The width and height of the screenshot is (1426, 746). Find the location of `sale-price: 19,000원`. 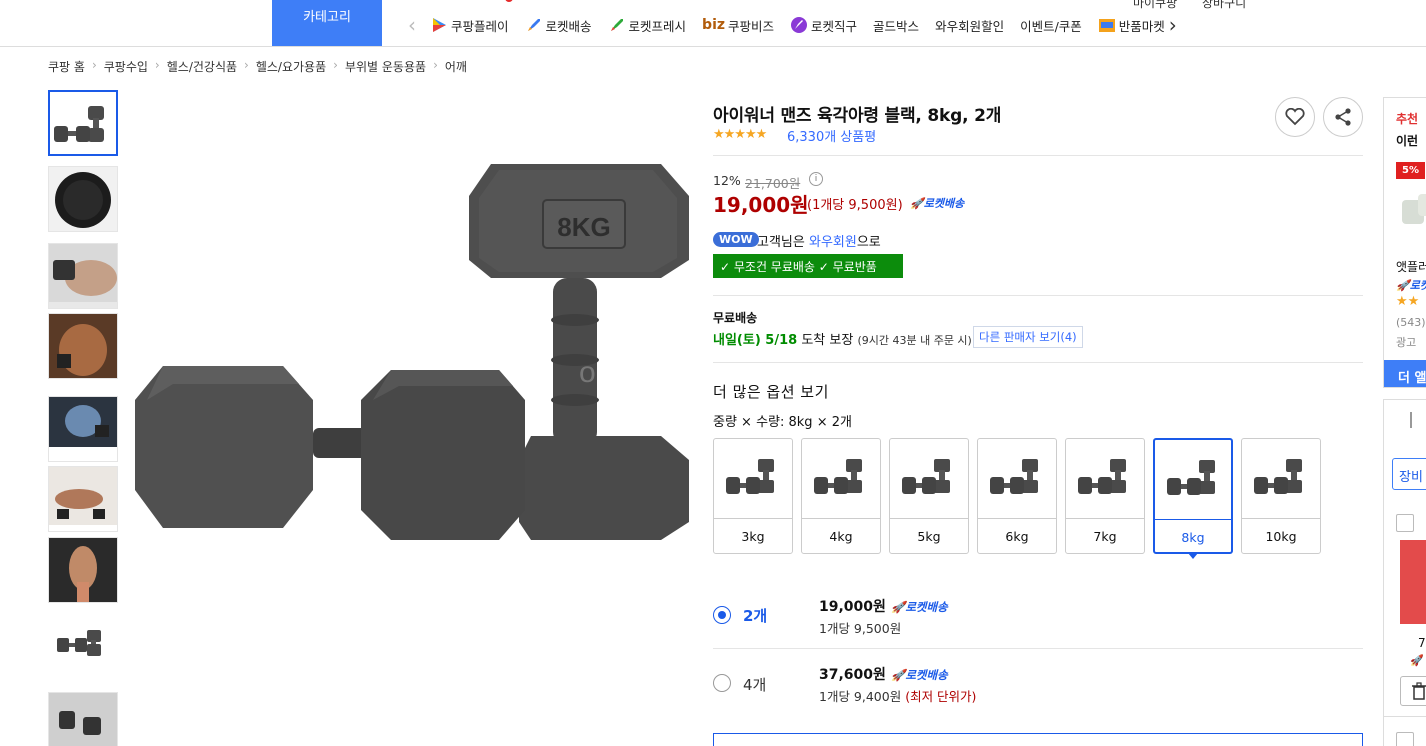

sale-price: 19,000원 is located at coordinates (761, 205).